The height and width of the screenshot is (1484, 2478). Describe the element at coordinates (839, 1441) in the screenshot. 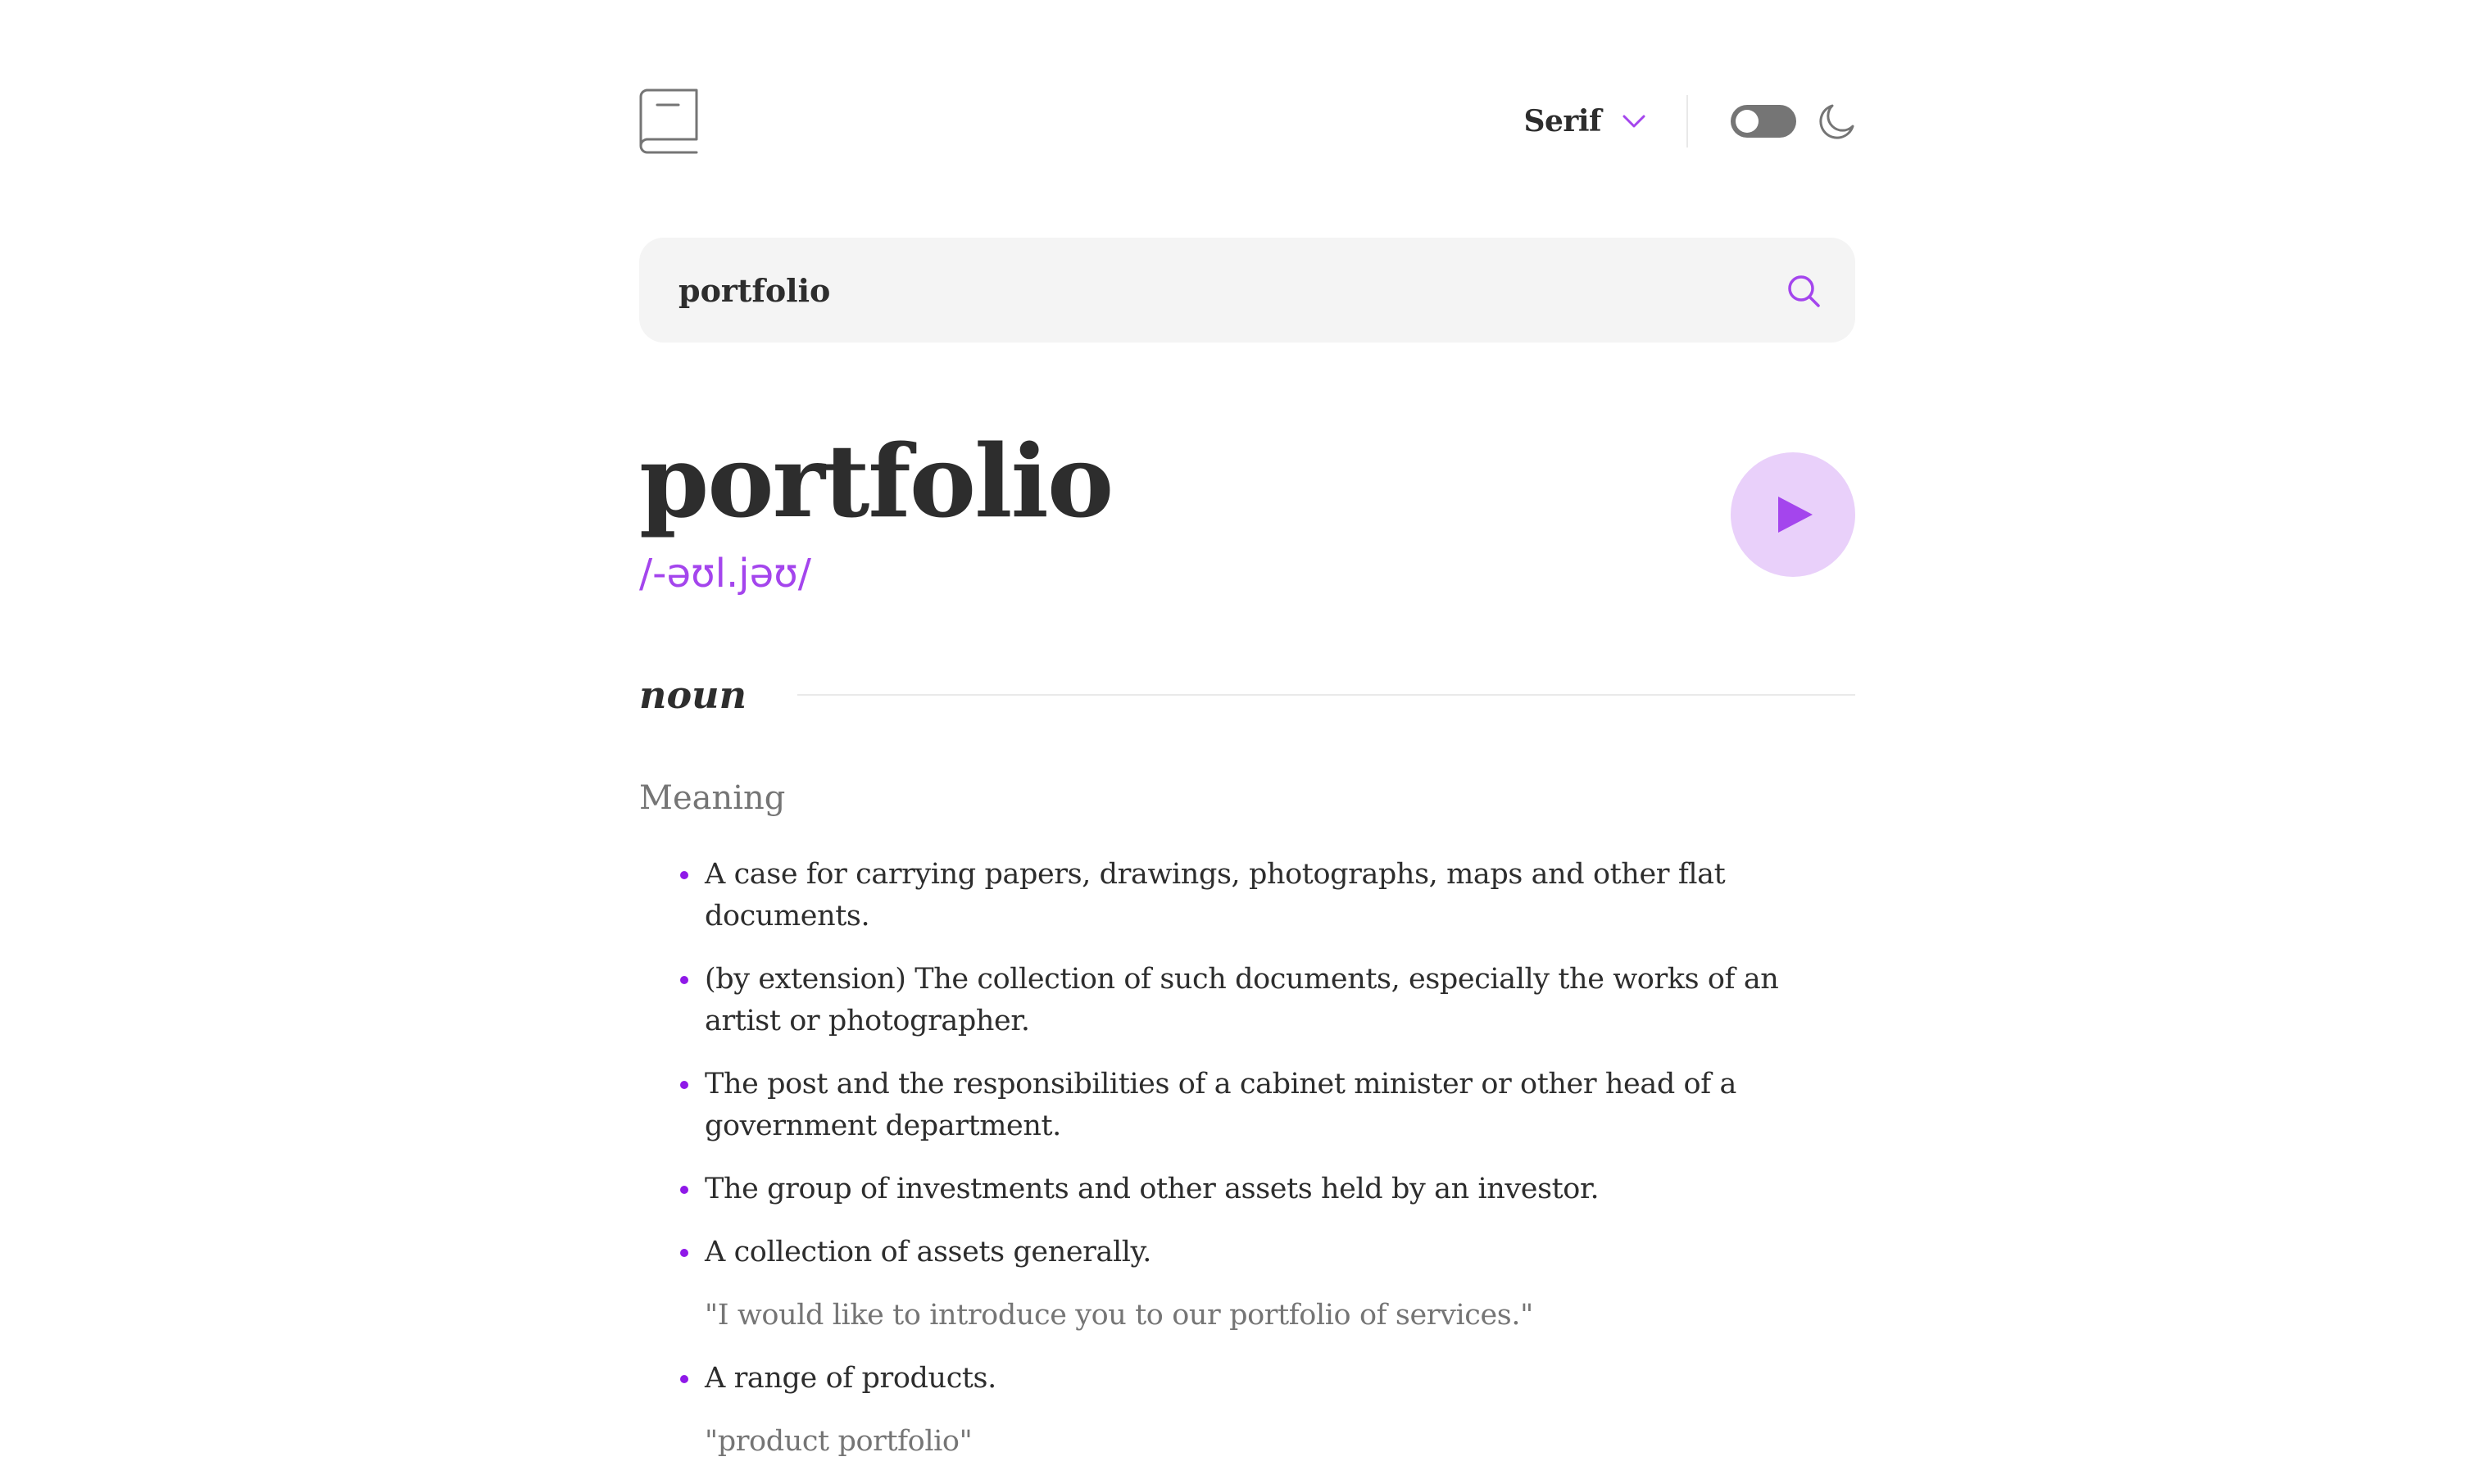

I see `definition-example: "product portfolio"` at that location.